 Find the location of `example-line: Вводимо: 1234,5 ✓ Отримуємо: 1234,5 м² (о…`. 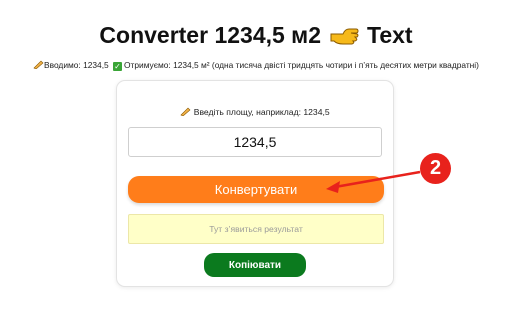

example-line: Вводимо: 1234,5 ✓ Отримуємо: 1234,5 м² (о… is located at coordinates (256, 65).